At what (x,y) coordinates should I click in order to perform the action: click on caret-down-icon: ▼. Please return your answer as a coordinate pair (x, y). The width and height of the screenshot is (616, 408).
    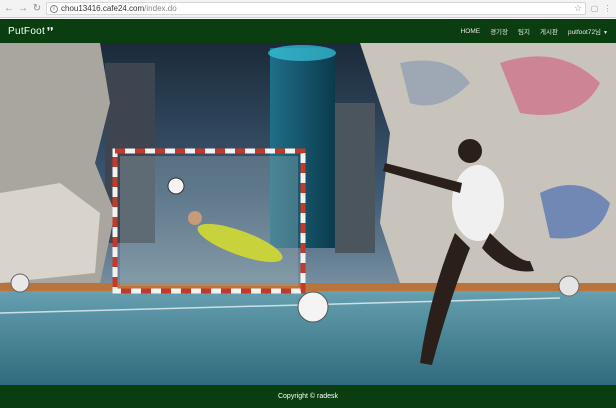
    Looking at the image, I should click on (605, 33).